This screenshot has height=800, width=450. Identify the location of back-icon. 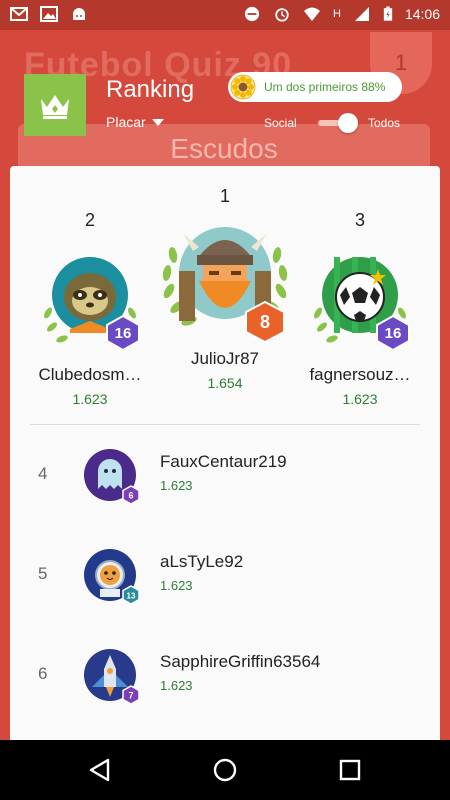
(100, 770).